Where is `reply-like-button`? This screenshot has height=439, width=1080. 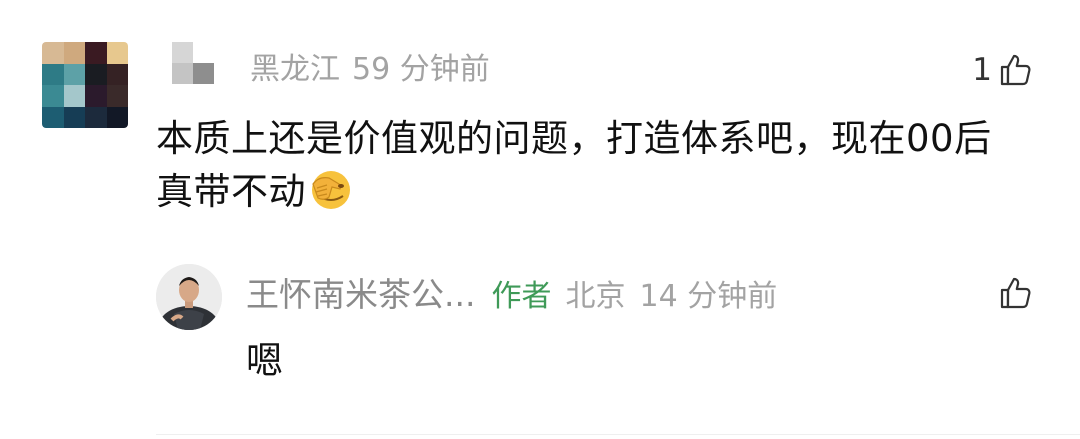 reply-like-button is located at coordinates (1016, 293).